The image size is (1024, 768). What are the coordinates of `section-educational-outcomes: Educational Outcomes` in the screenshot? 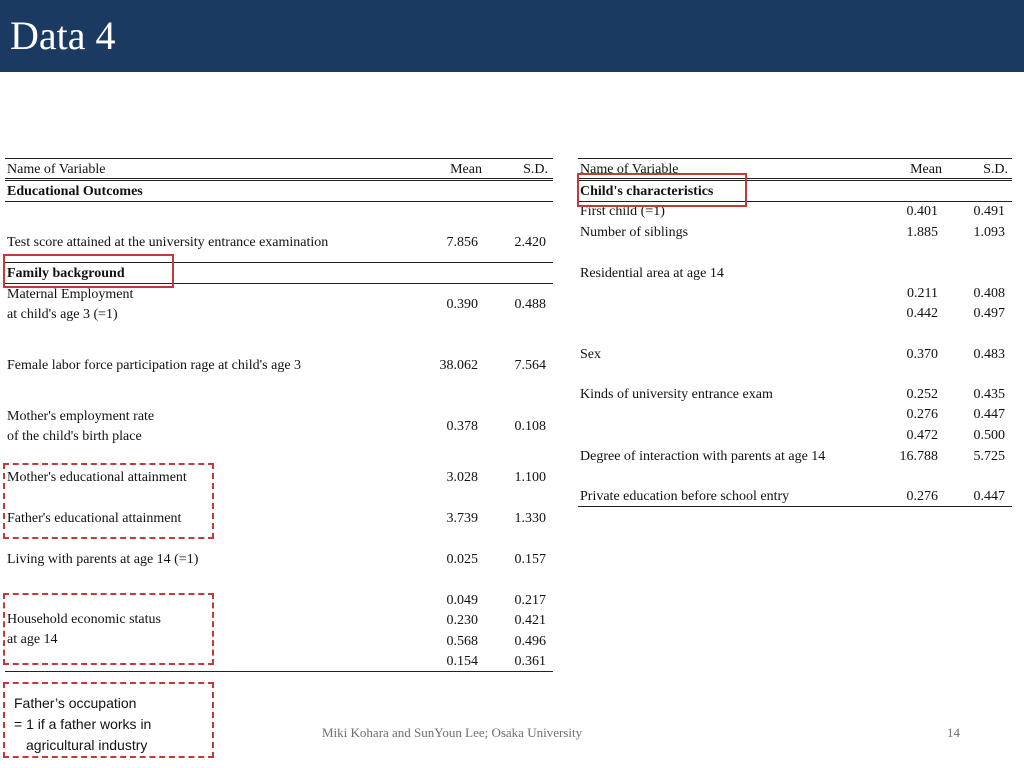 It's located at (75, 191).